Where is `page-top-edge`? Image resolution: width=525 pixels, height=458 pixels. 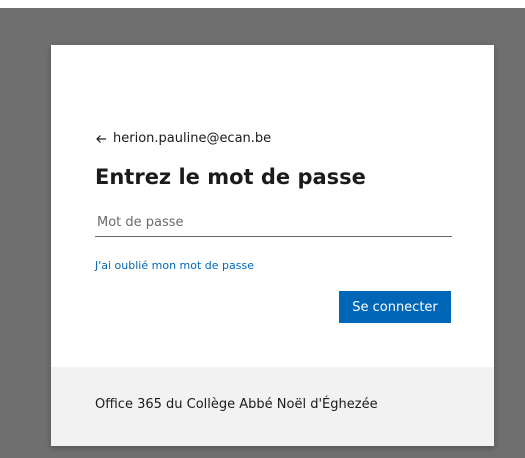
page-top-edge is located at coordinates (262, 4).